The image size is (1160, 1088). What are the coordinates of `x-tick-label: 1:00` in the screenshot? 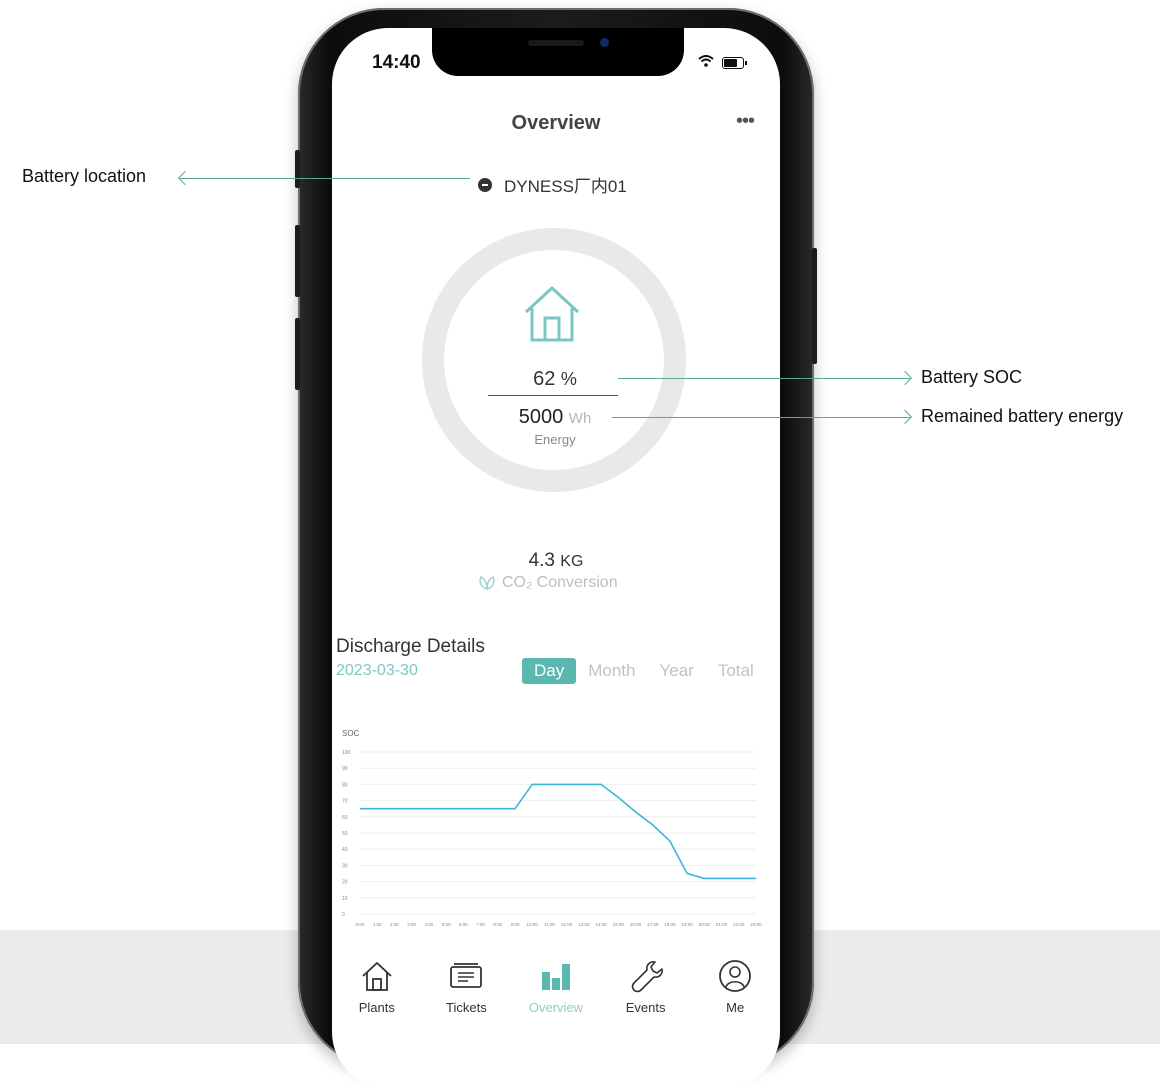 It's located at (377, 924).